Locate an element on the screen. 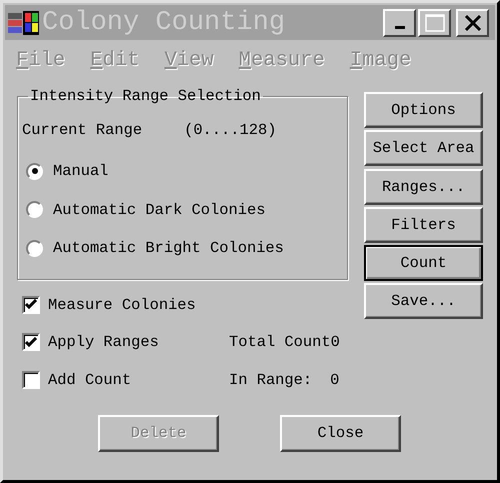 This screenshot has height=483, width=500. maximize-button is located at coordinates (434, 22).